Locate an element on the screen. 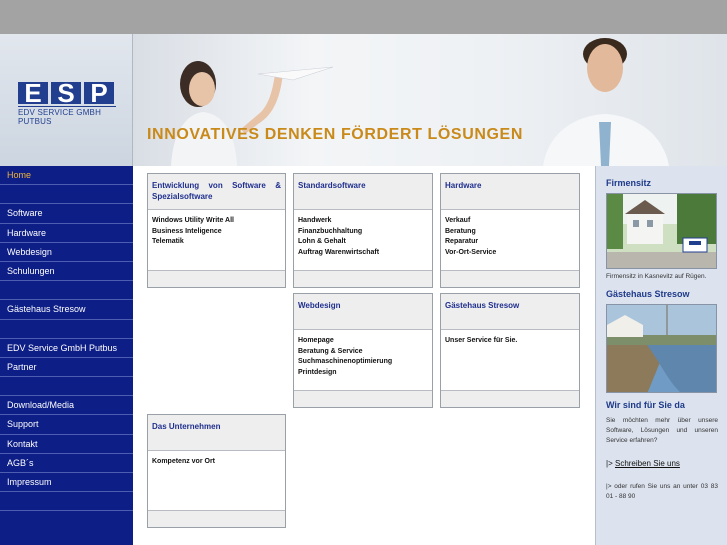  nav-item-download: Download/Media is located at coordinates (66, 406).